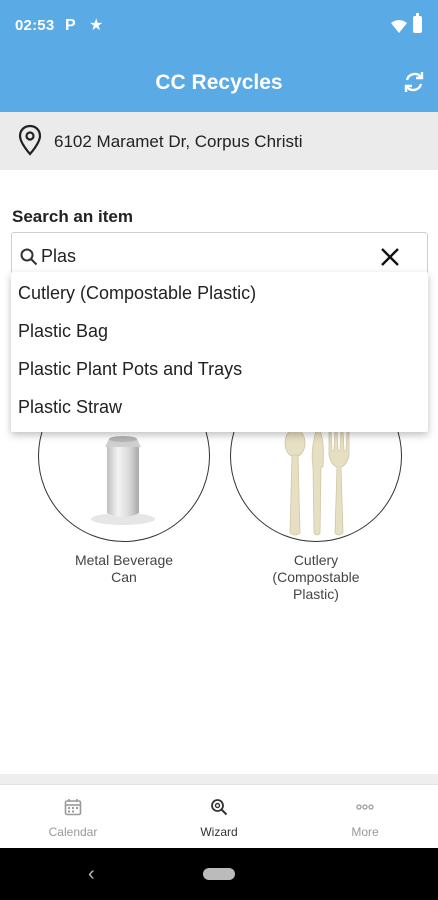  Describe the element at coordinates (219, 807) in the screenshot. I see `wizard-search-icon` at that location.